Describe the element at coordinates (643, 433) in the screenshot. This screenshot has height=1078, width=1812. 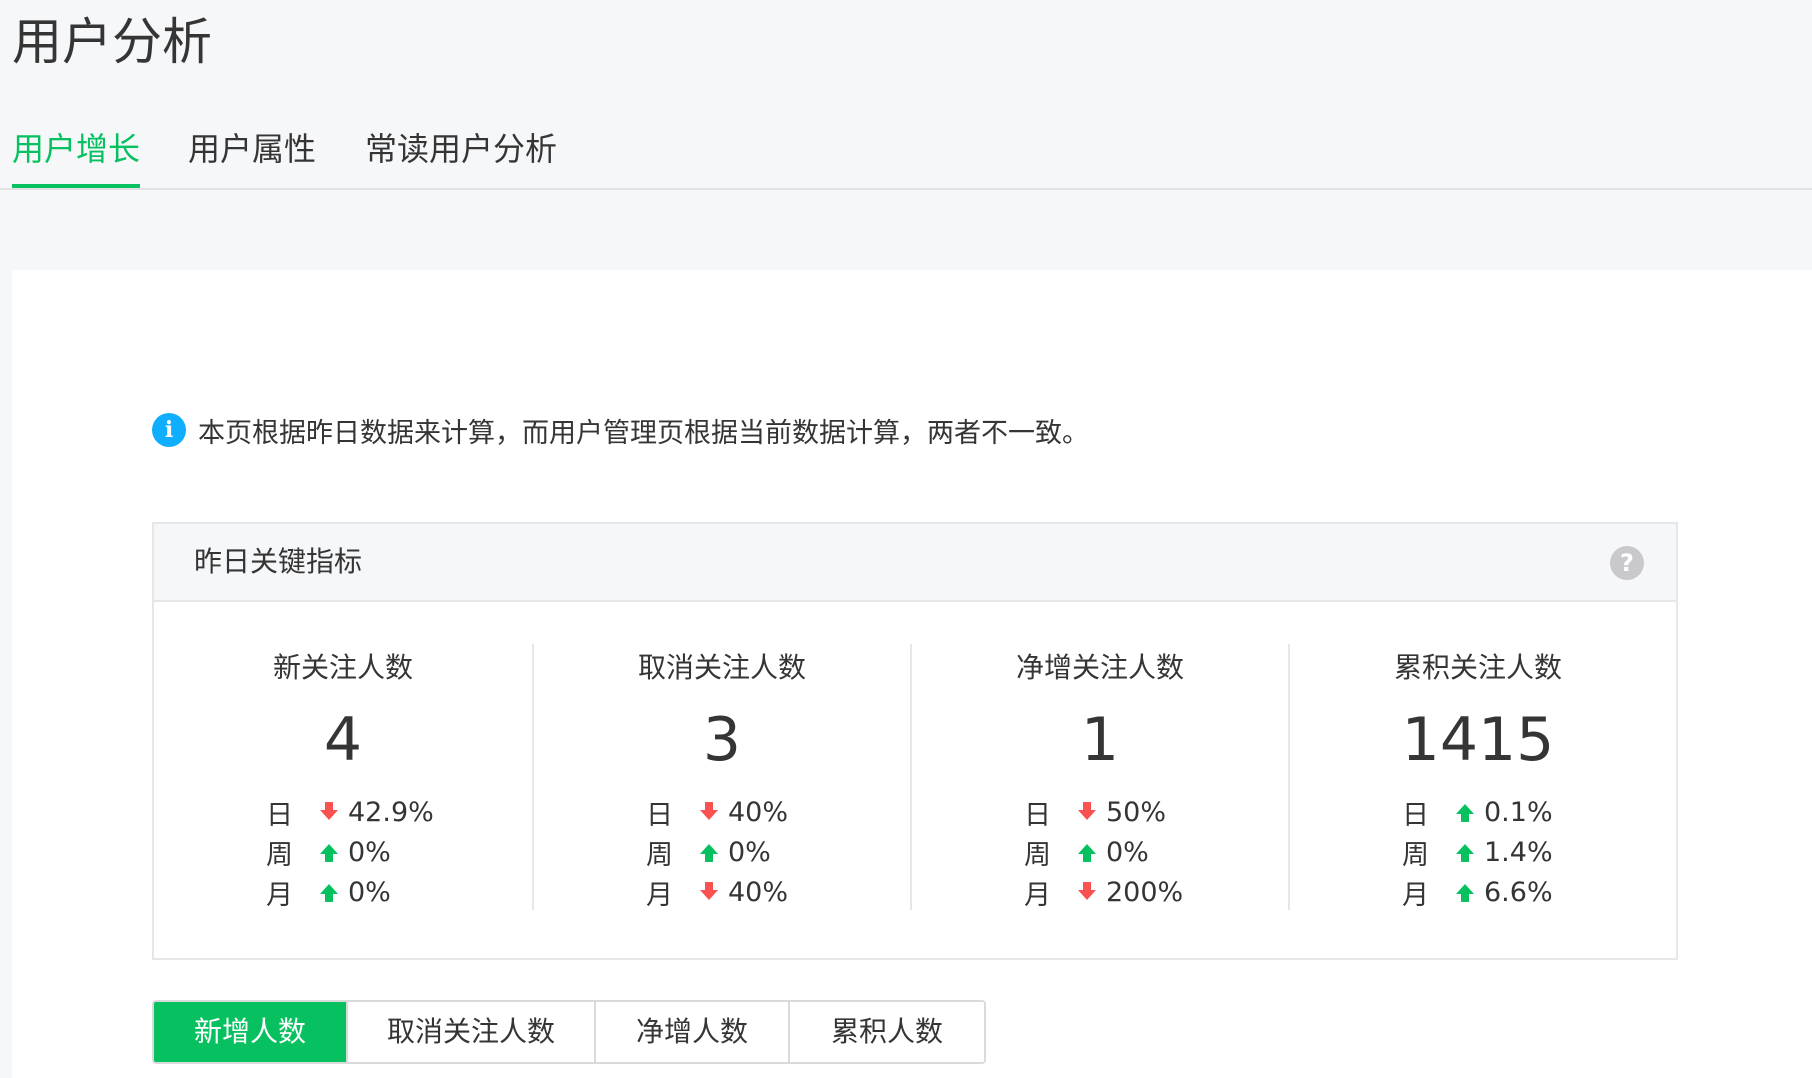
I see `notice-text: 本页根据昨日数据来计算，而用户管理页根据当前数据计算，两者不一致。` at that location.